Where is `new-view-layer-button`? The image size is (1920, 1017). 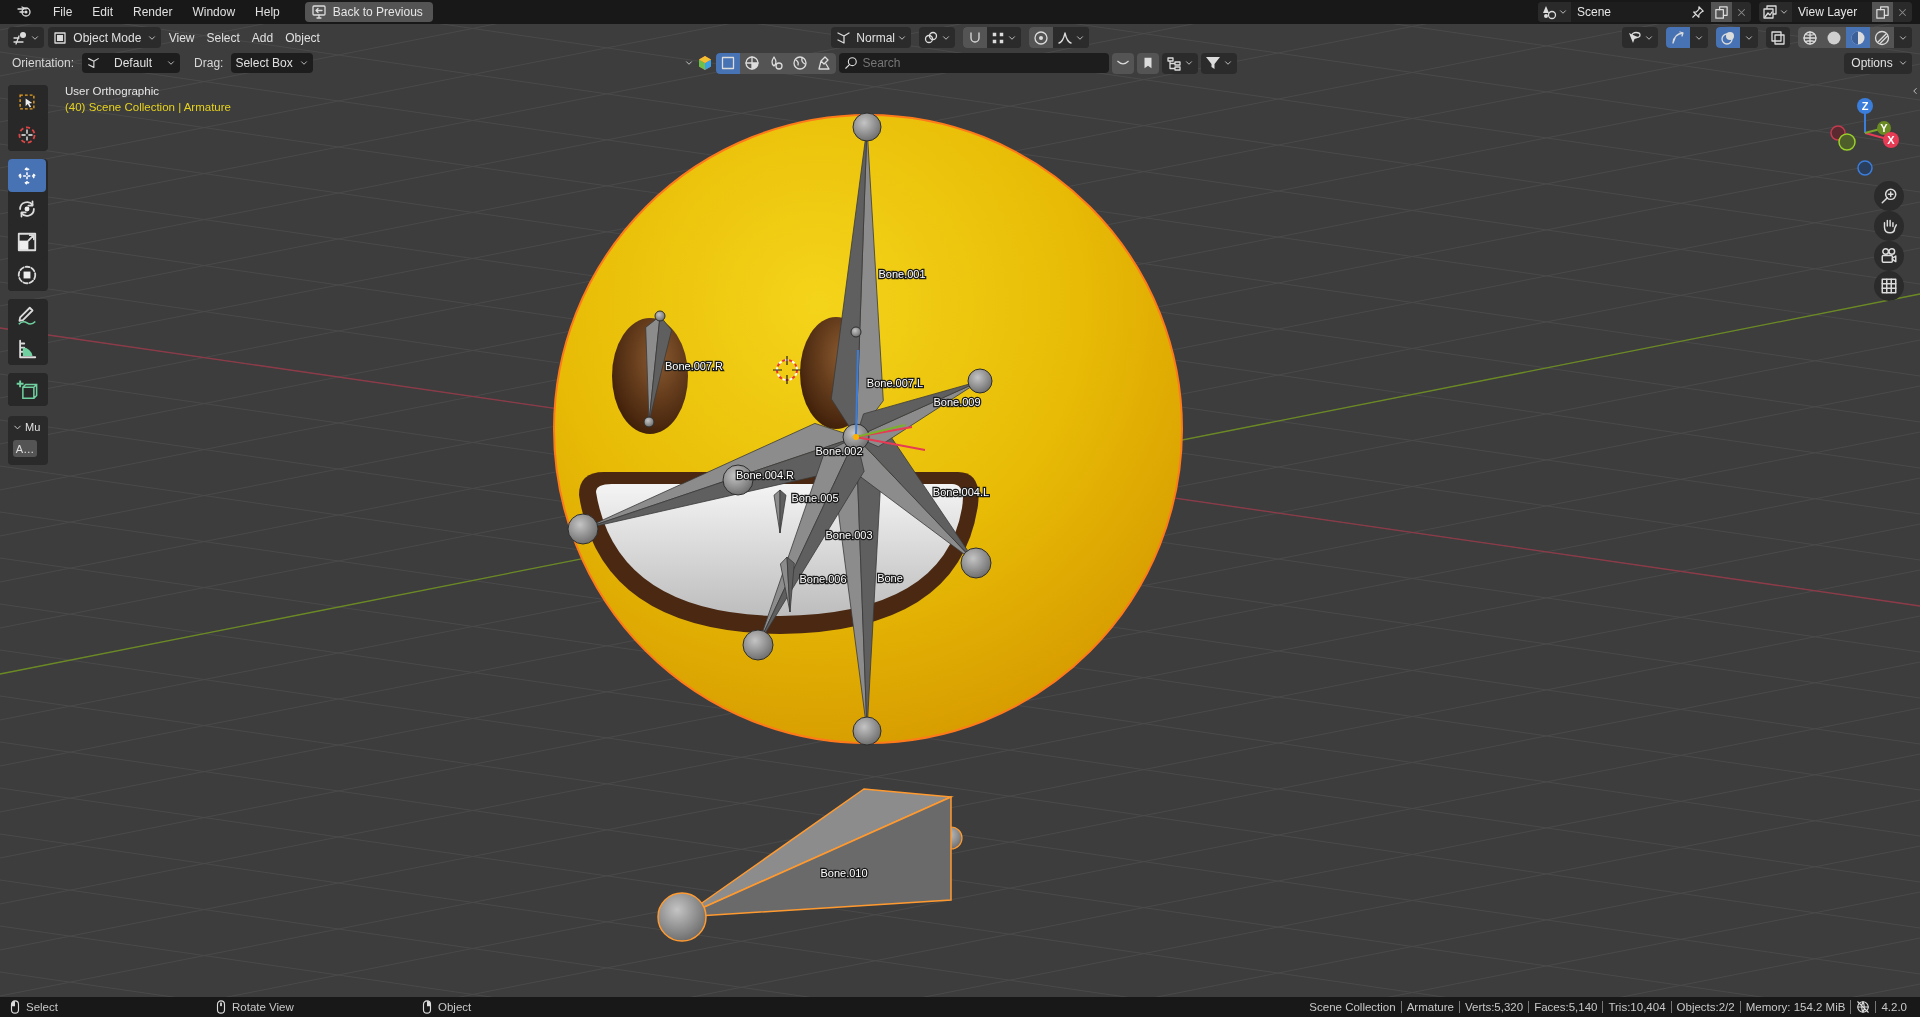
new-view-layer-button is located at coordinates (1882, 12).